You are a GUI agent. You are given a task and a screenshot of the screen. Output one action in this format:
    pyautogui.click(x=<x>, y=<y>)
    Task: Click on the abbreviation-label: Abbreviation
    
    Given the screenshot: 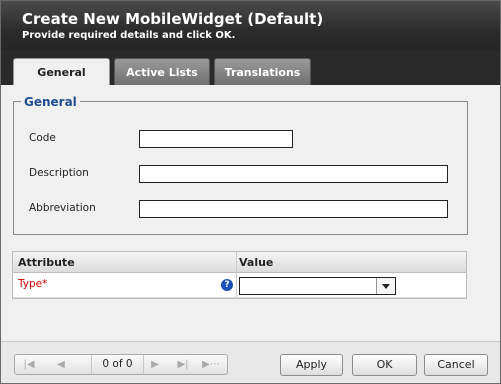 What is the action you would take?
    pyautogui.click(x=62, y=208)
    